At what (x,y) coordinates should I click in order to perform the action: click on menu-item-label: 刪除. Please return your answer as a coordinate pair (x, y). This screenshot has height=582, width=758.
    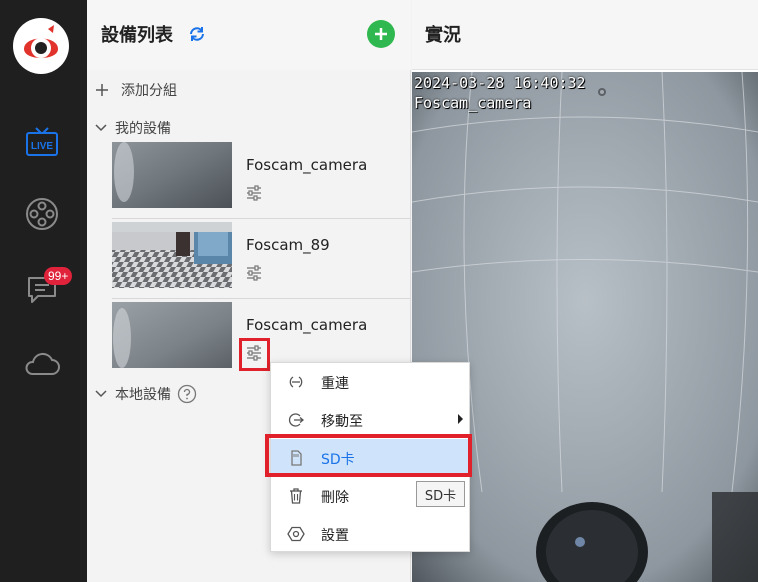
    Looking at the image, I should click on (335, 498).